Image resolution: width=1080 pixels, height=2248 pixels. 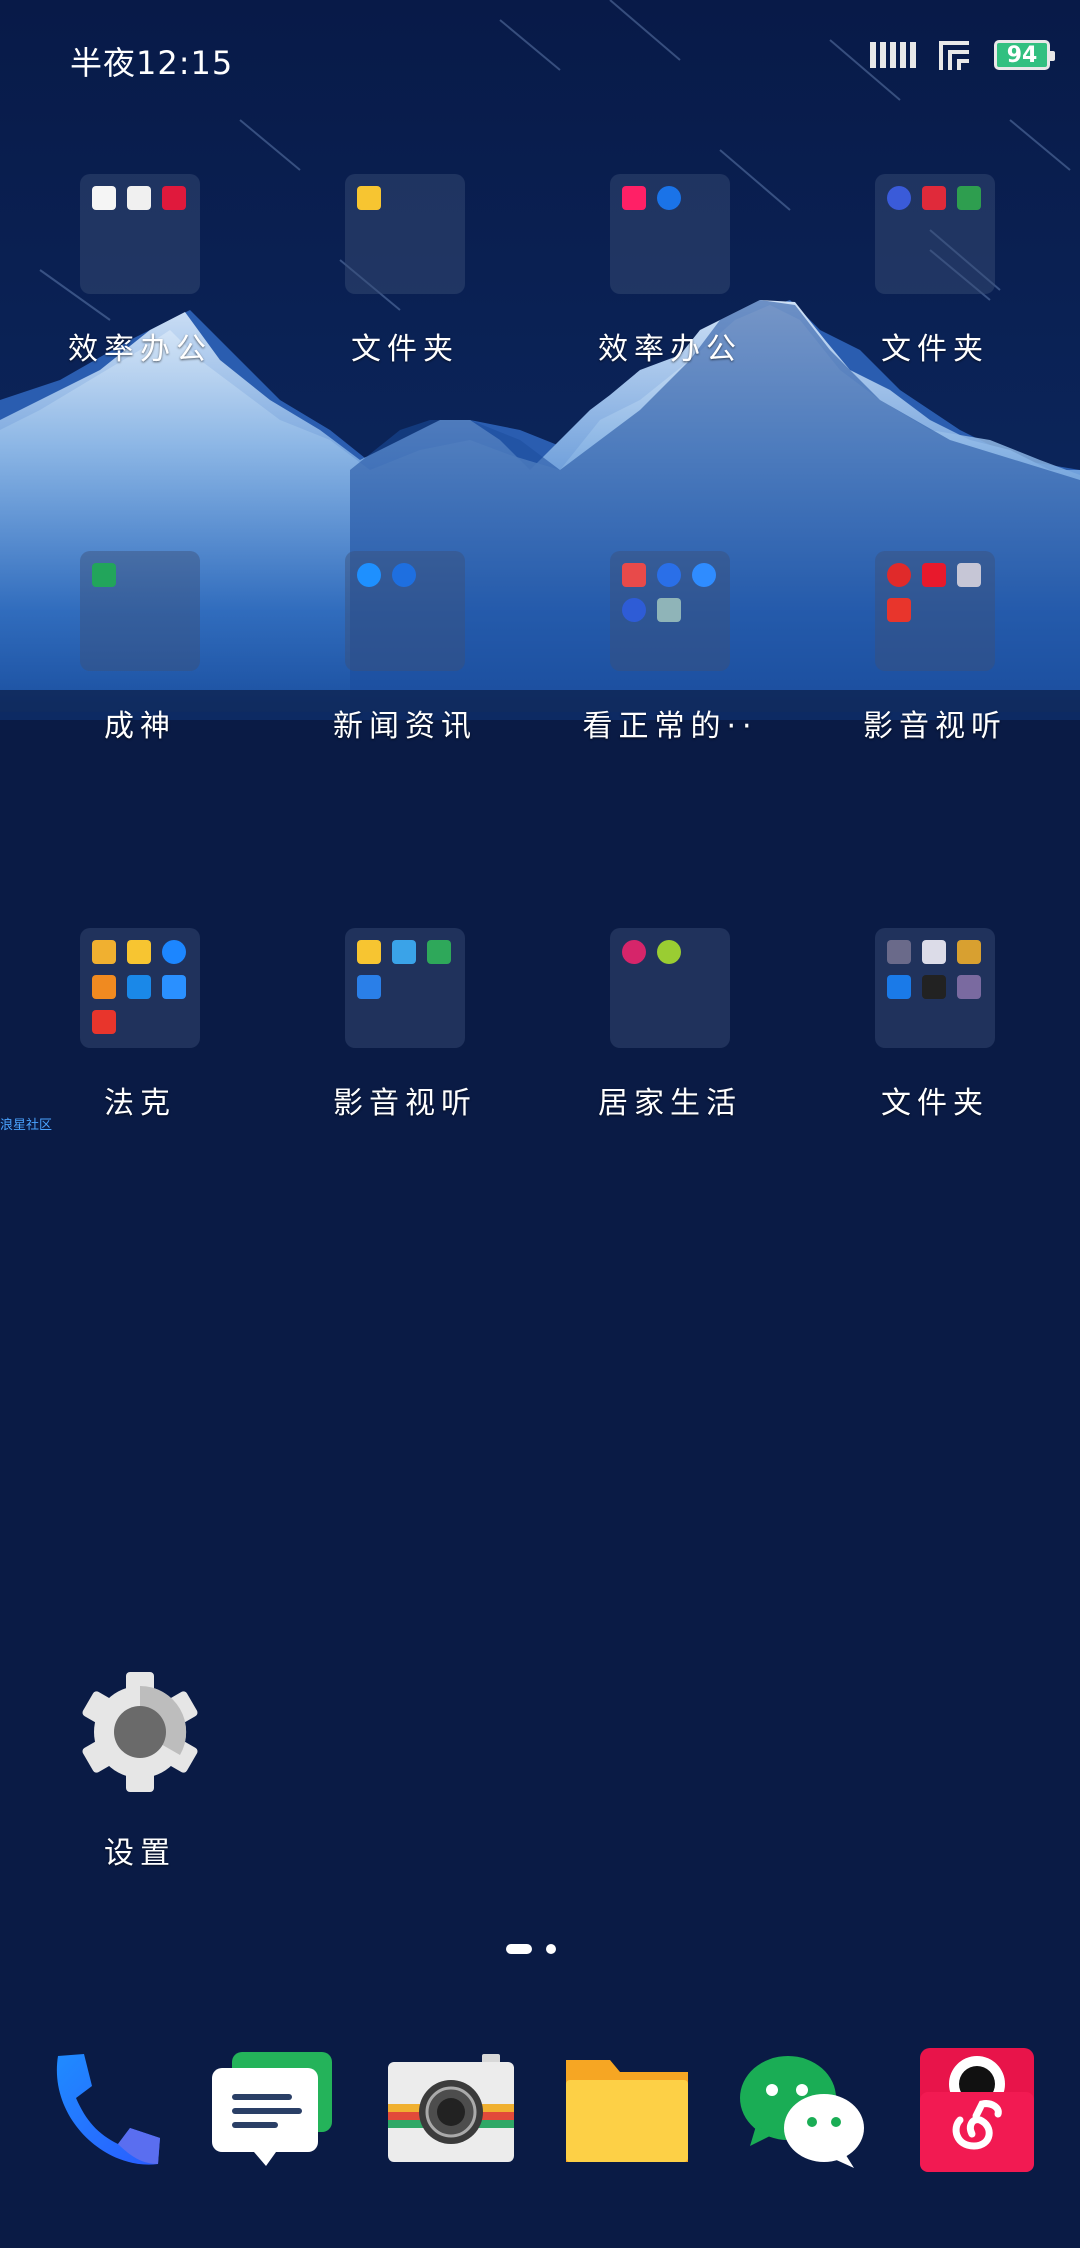 I want to click on folder-files-1: 文件夹, so click(x=405, y=299).